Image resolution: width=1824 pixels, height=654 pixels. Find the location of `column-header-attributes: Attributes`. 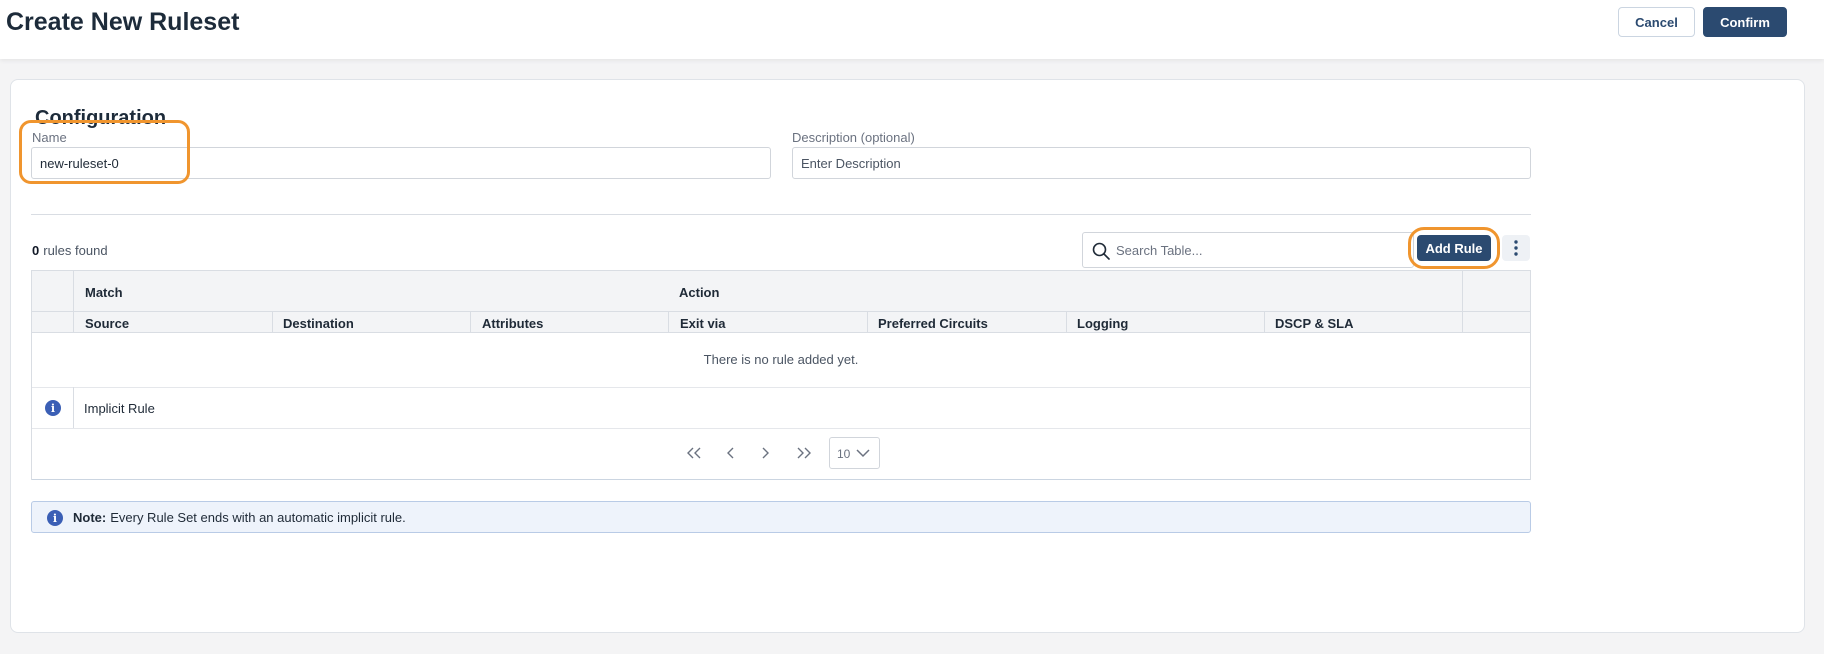

column-header-attributes: Attributes is located at coordinates (513, 323).